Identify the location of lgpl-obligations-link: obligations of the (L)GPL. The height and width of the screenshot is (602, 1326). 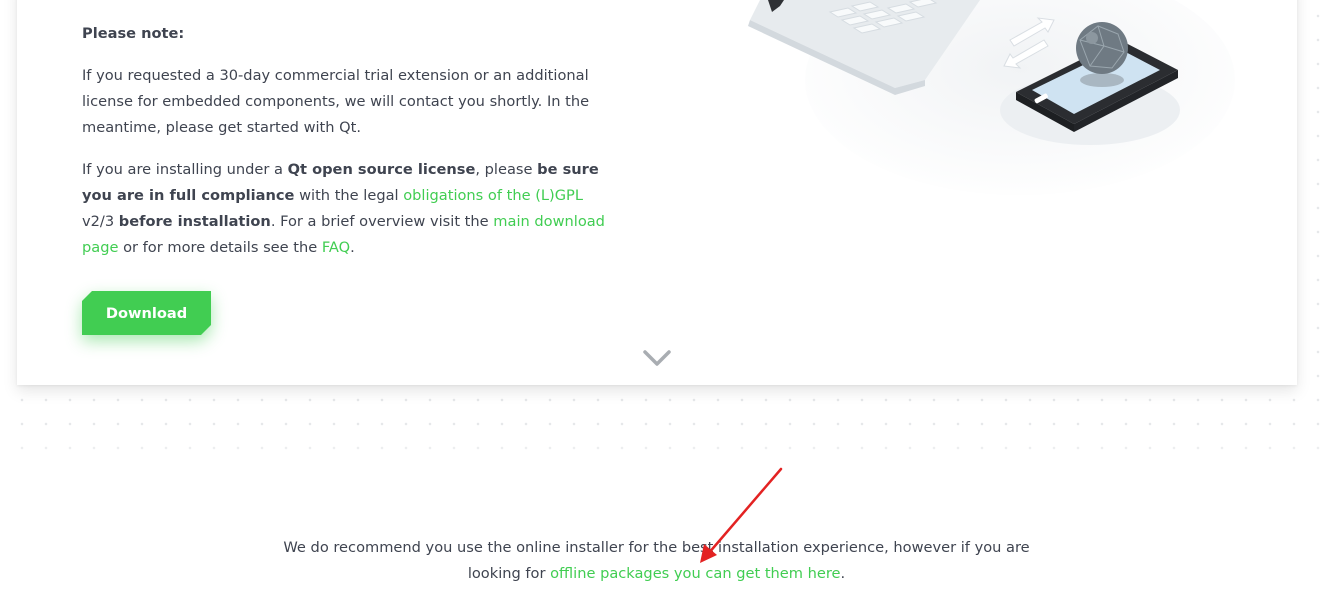
(493, 195).